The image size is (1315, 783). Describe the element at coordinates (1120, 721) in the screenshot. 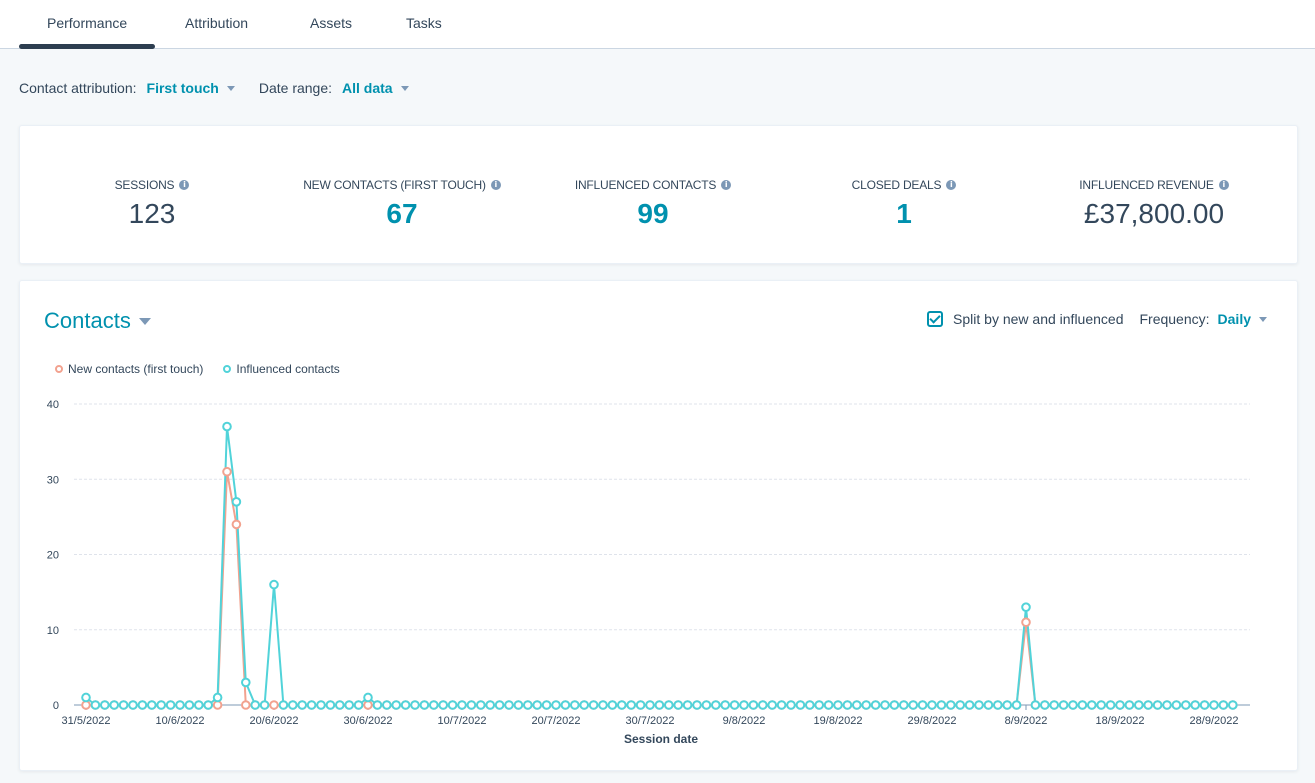

I see `x-tick-label: 18/9/2022` at that location.